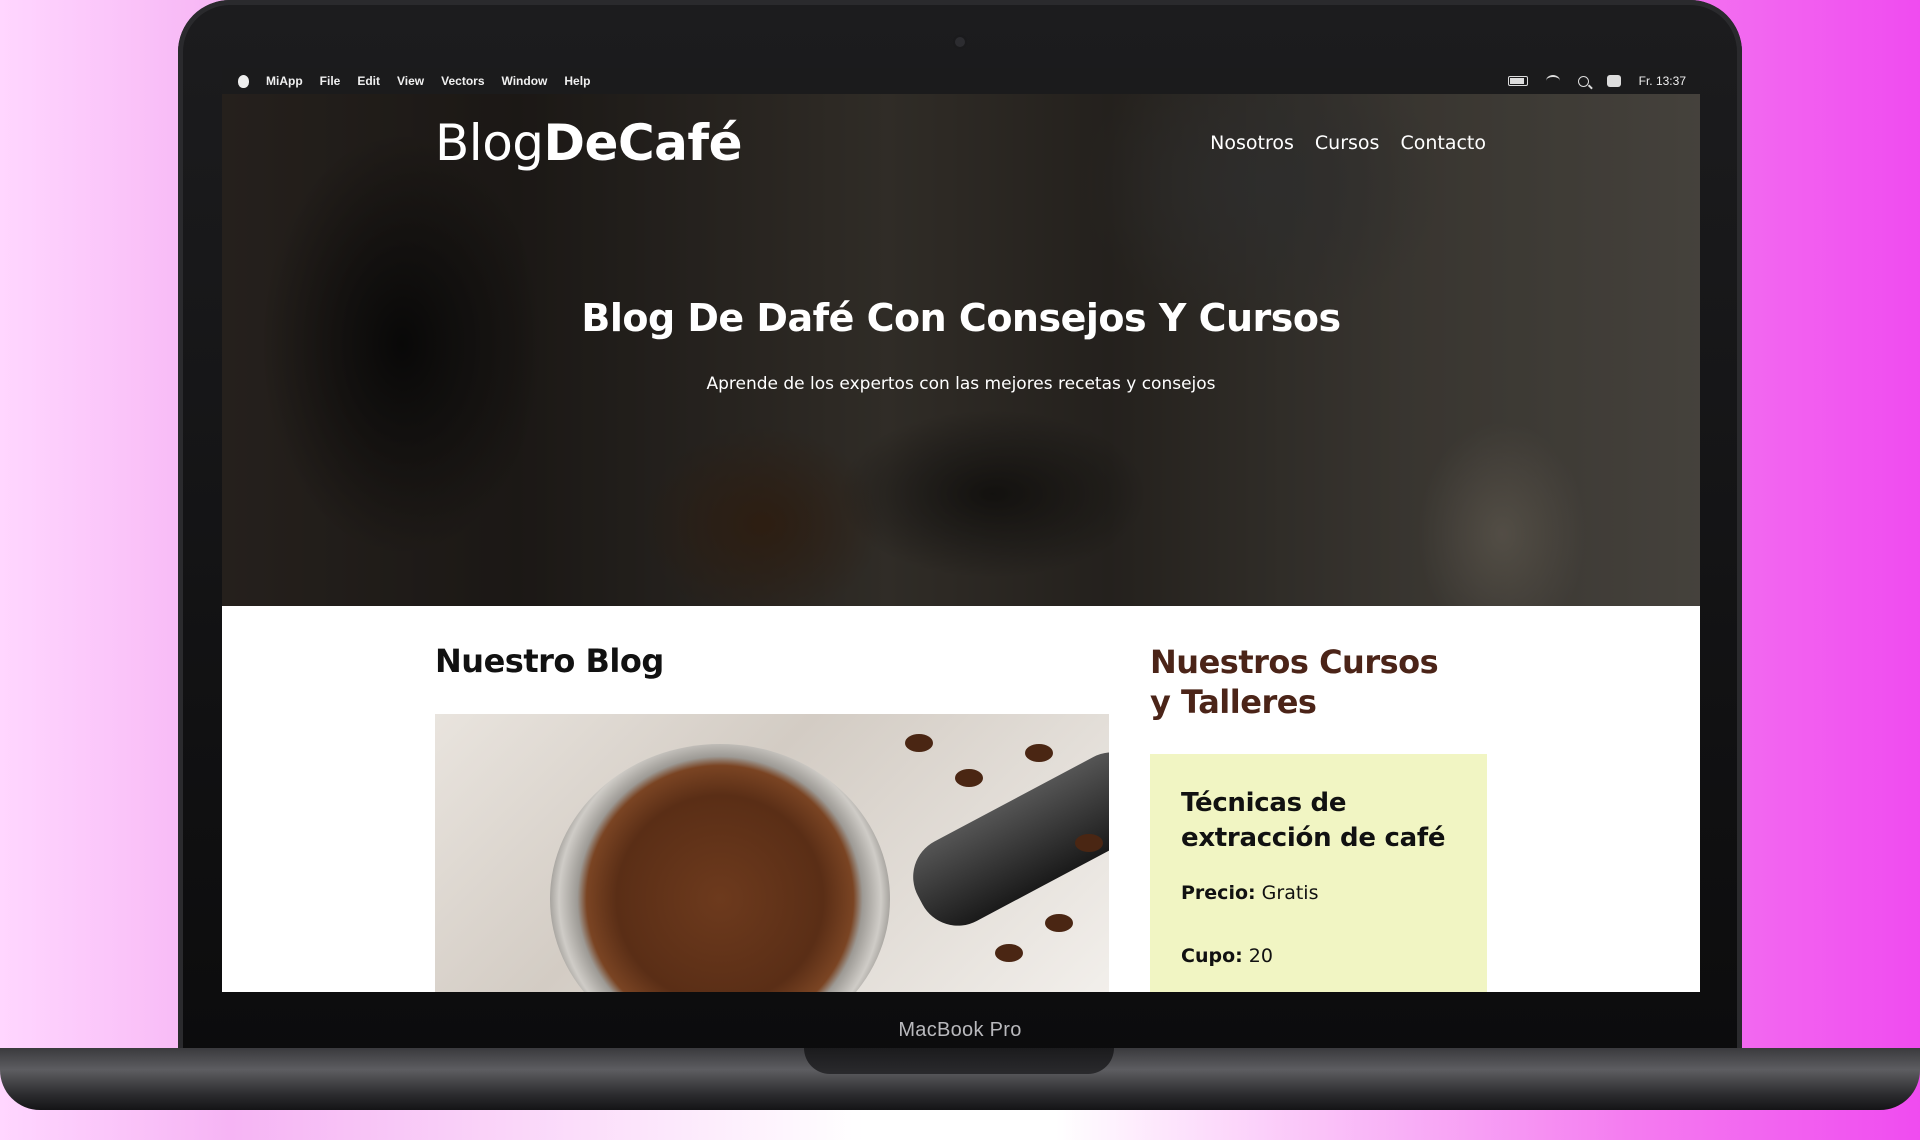 This screenshot has height=1140, width=1920. What do you see at coordinates (1218, 893) in the screenshot?
I see `course-price-label: Precio:` at bounding box center [1218, 893].